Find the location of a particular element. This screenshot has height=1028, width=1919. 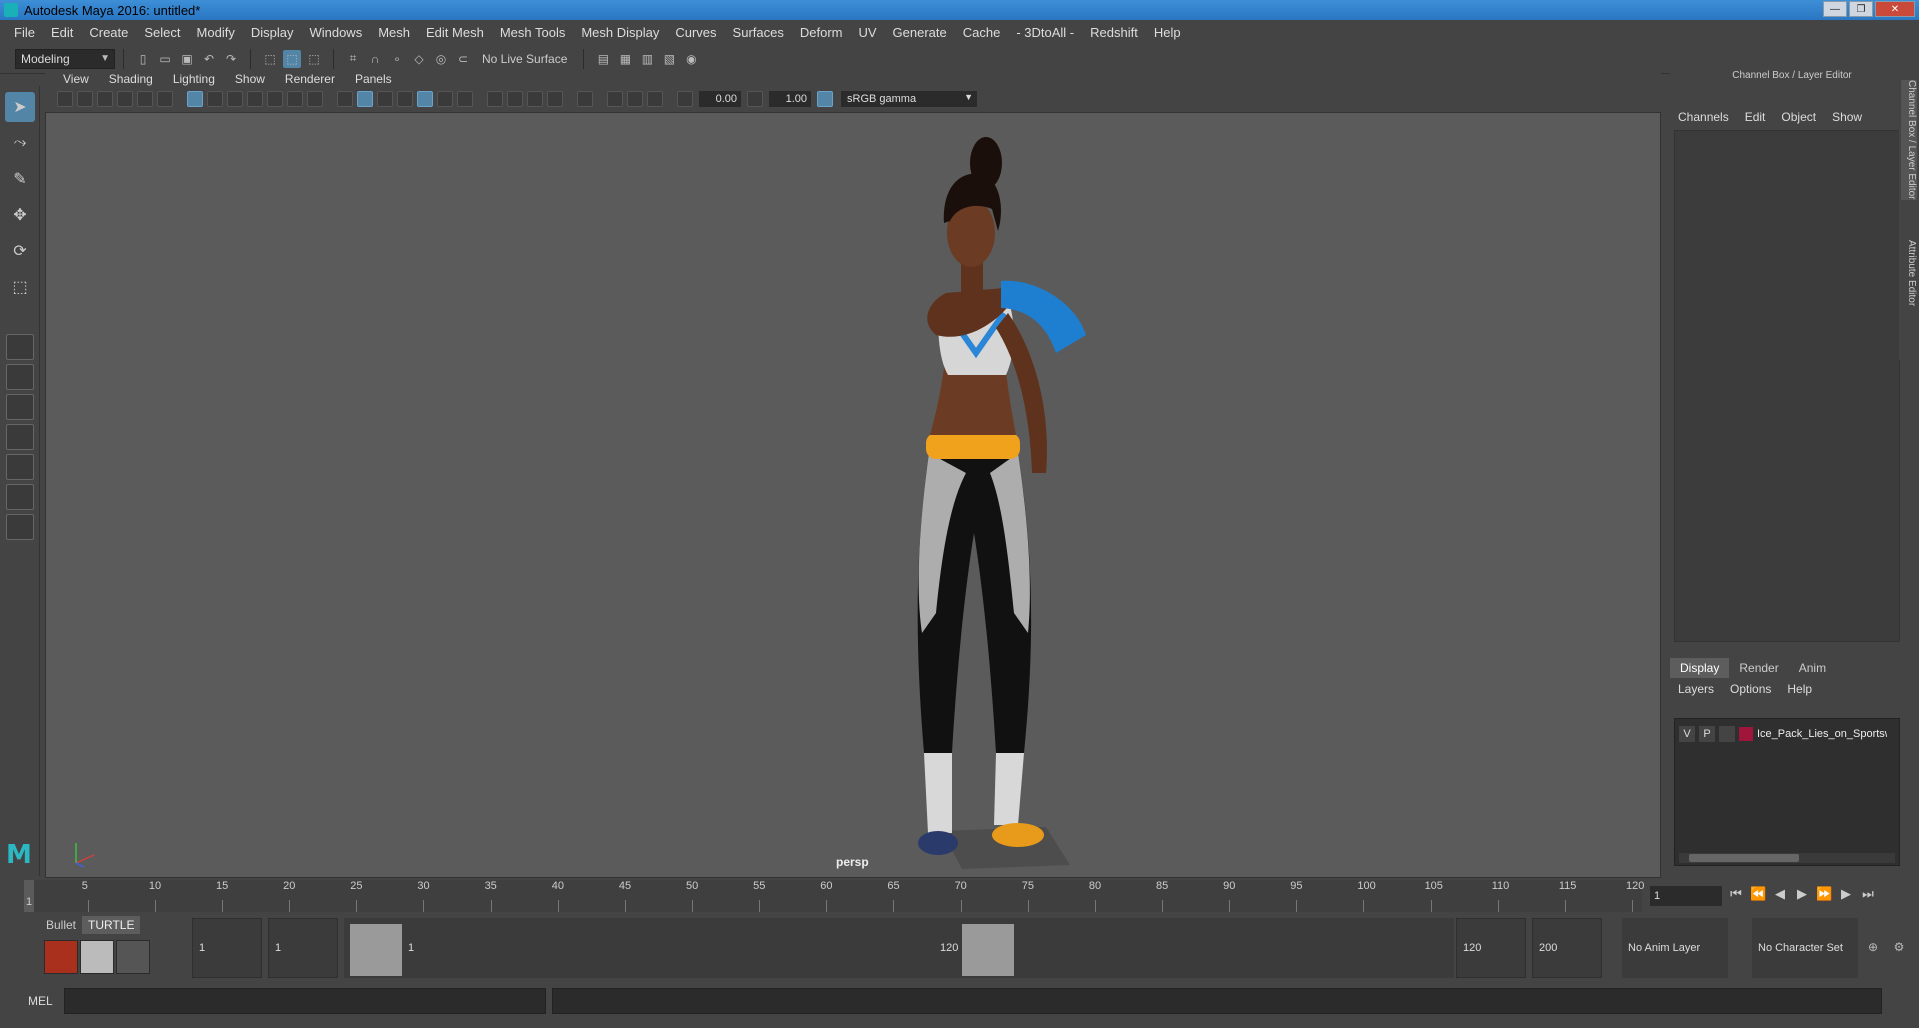

wireframe-on-shaded-icon is located at coordinates (405, 99).